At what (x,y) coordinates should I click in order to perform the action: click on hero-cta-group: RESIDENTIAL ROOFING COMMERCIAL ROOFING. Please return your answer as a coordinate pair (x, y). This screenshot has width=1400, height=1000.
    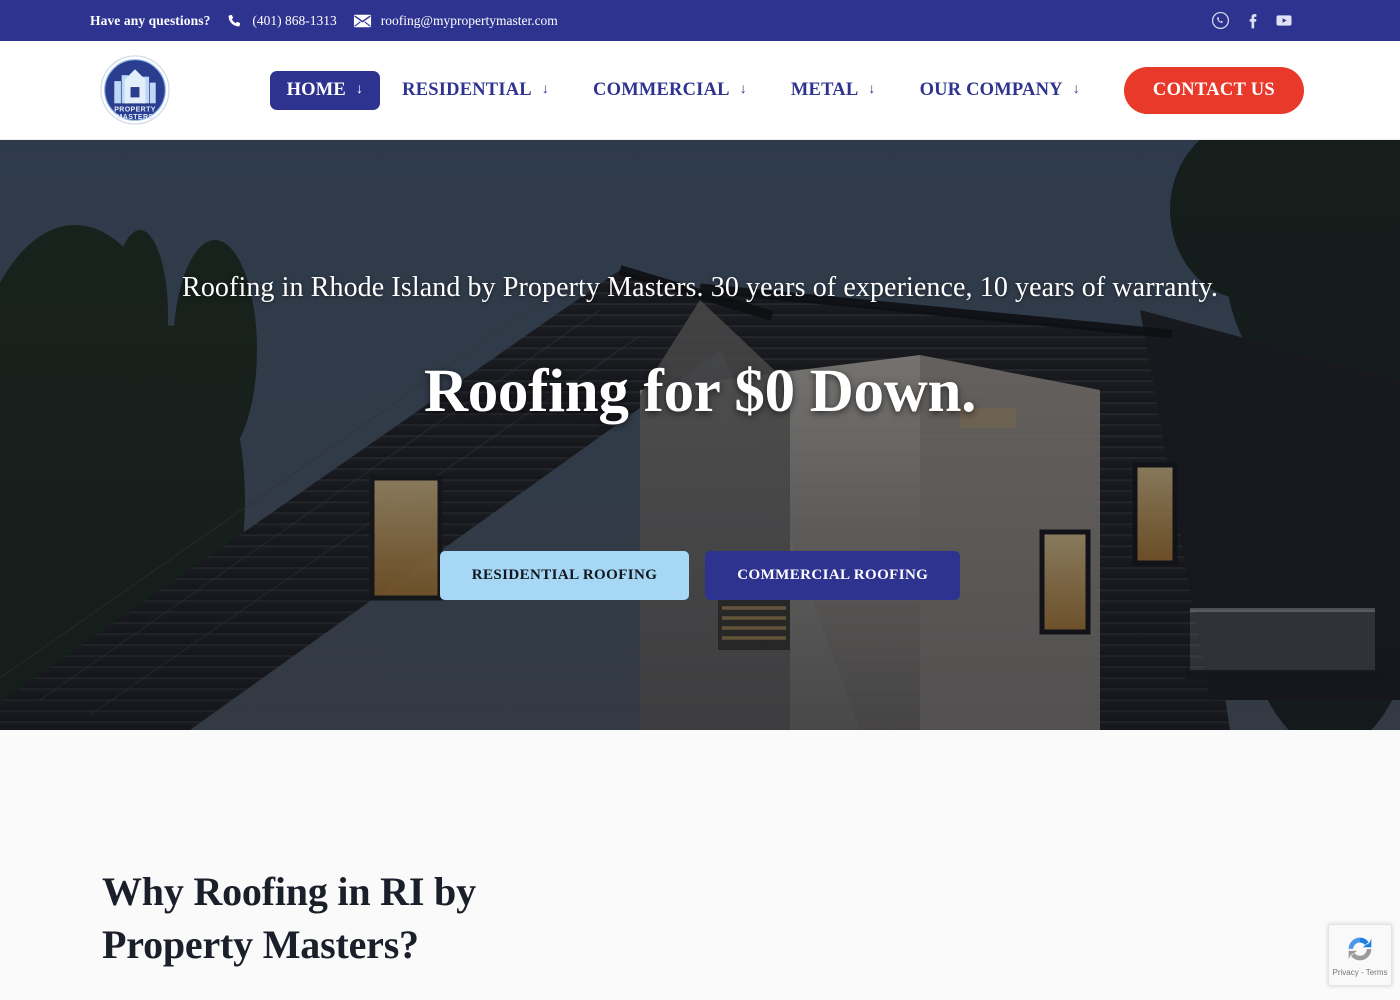
    Looking at the image, I should click on (700, 575).